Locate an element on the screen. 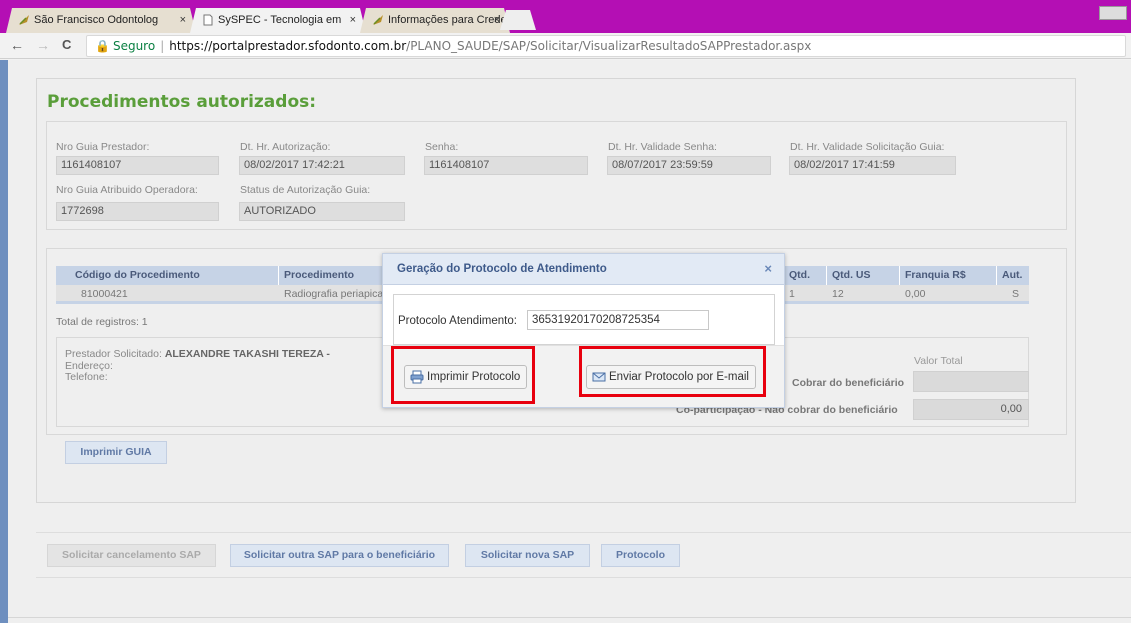 The image size is (1131, 623). page-title: Procedimentos autorizados: is located at coordinates (182, 102).